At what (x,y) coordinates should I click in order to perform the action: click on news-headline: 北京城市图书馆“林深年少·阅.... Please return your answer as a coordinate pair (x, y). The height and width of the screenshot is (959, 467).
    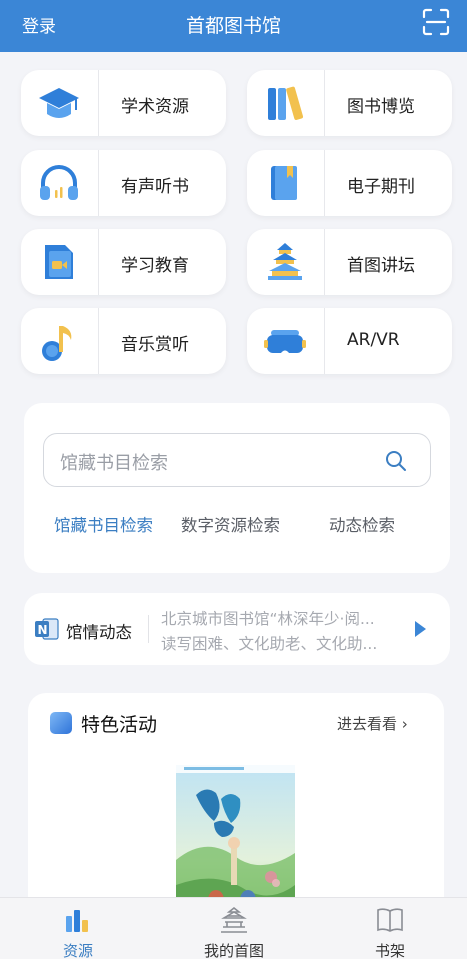
    Looking at the image, I should click on (281, 618).